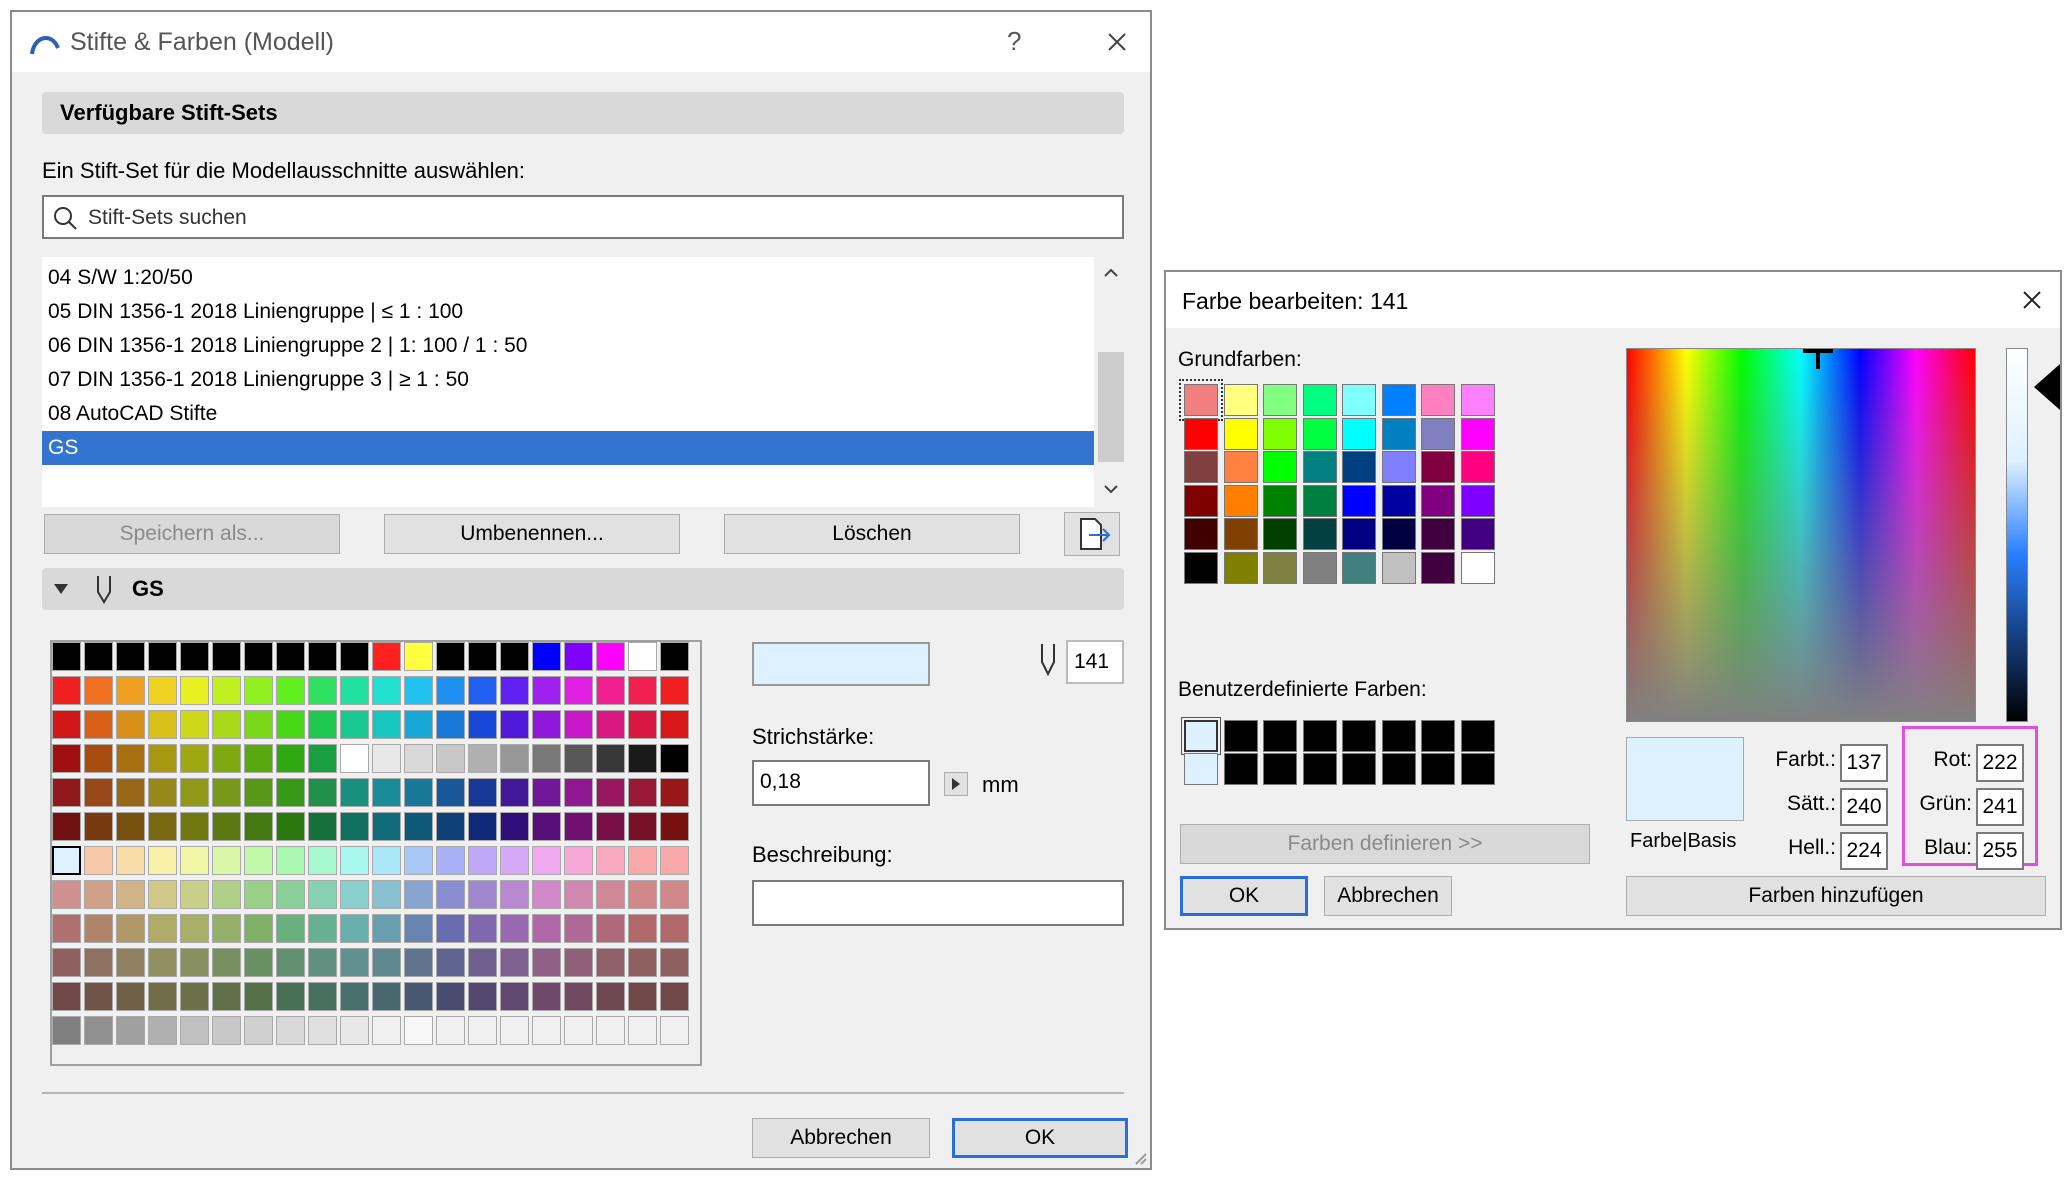  What do you see at coordinates (938, 903) in the screenshot?
I see `description-input` at bounding box center [938, 903].